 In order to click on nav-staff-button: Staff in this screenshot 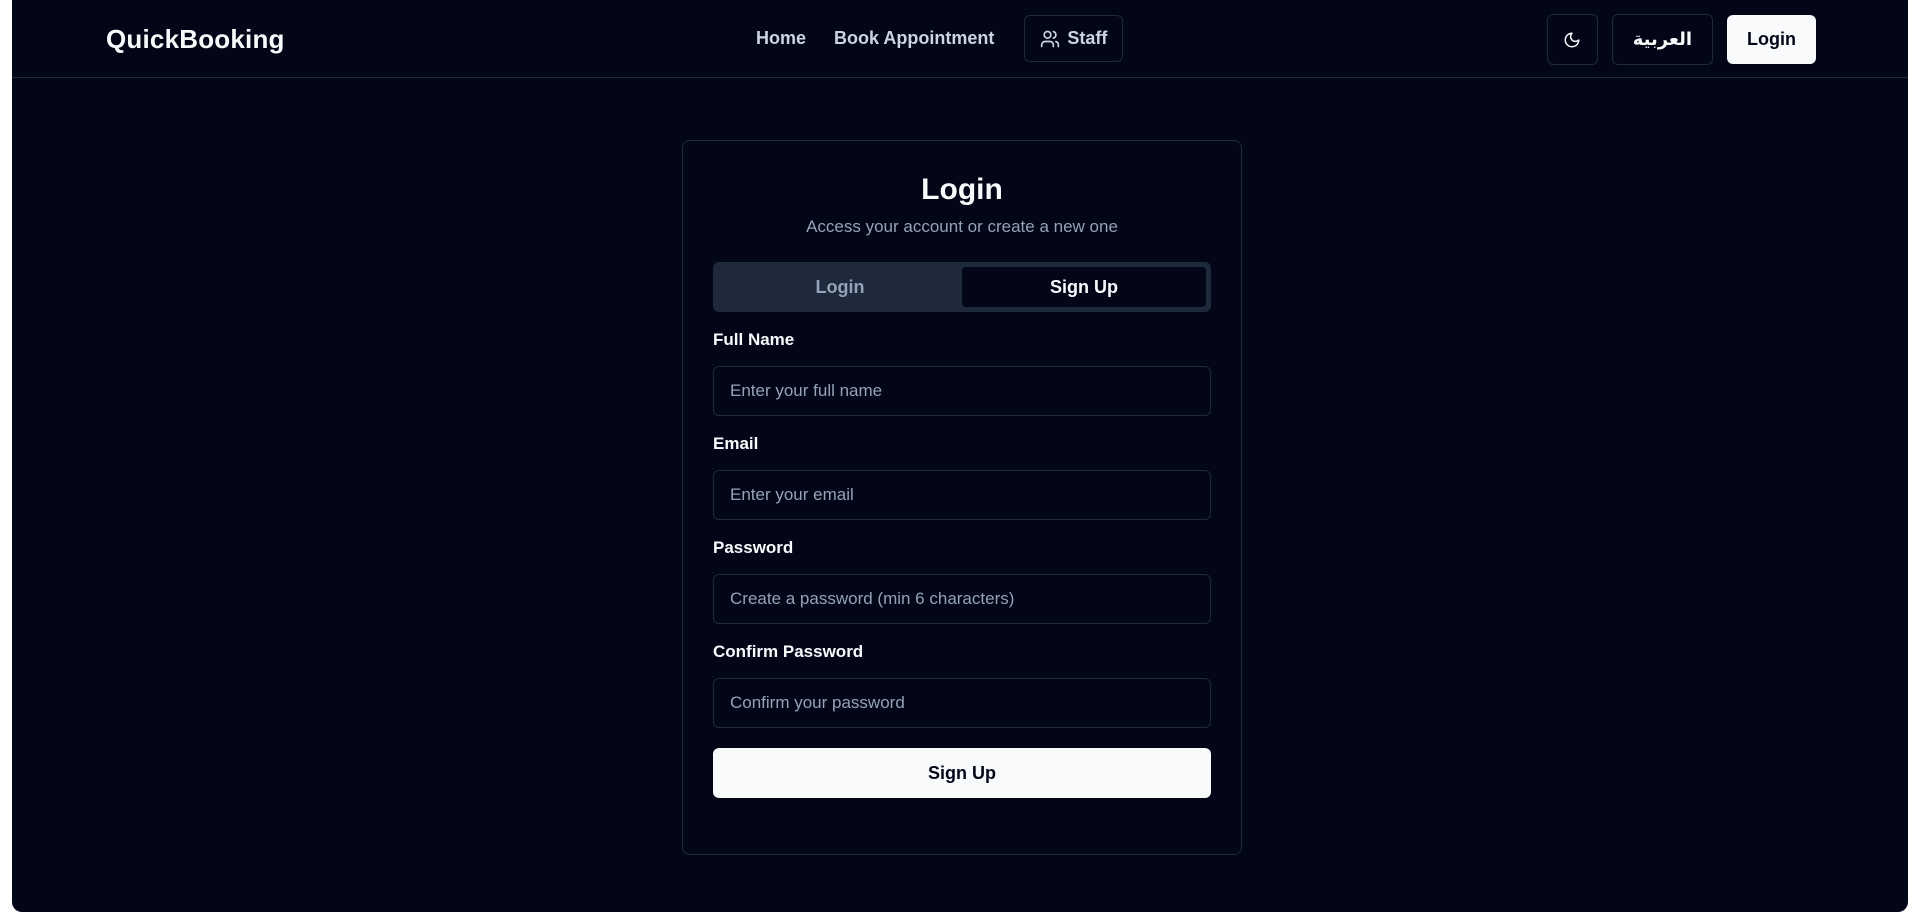, I will do `click(1074, 38)`.